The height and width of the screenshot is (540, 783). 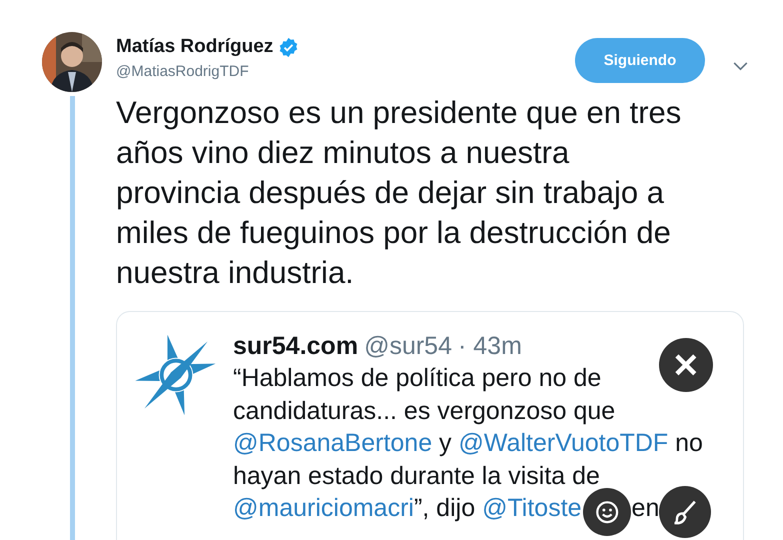 What do you see at coordinates (646, 508) in the screenshot?
I see `quote-text: en` at bounding box center [646, 508].